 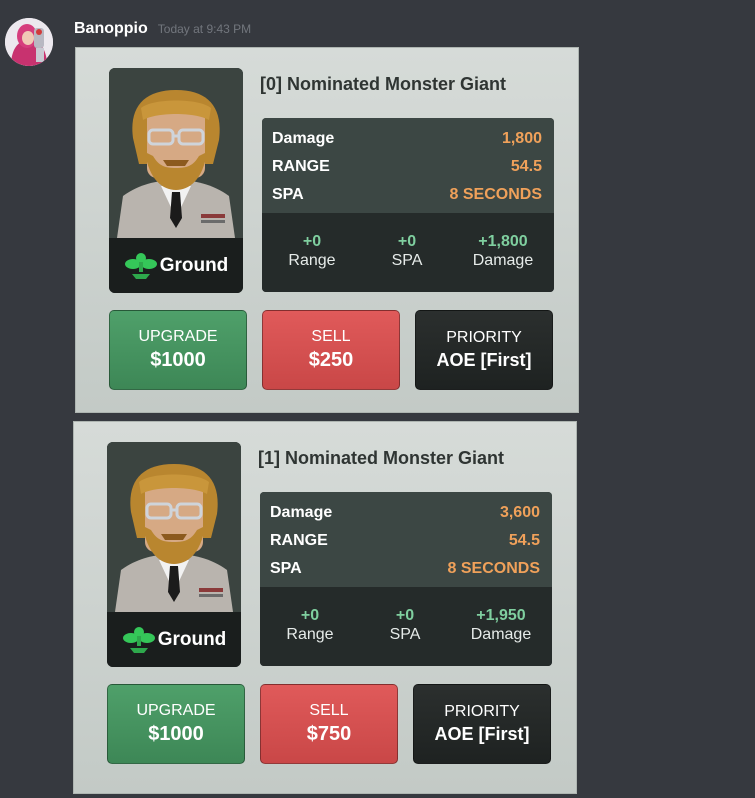 I want to click on user-avatar, so click(x=29, y=42).